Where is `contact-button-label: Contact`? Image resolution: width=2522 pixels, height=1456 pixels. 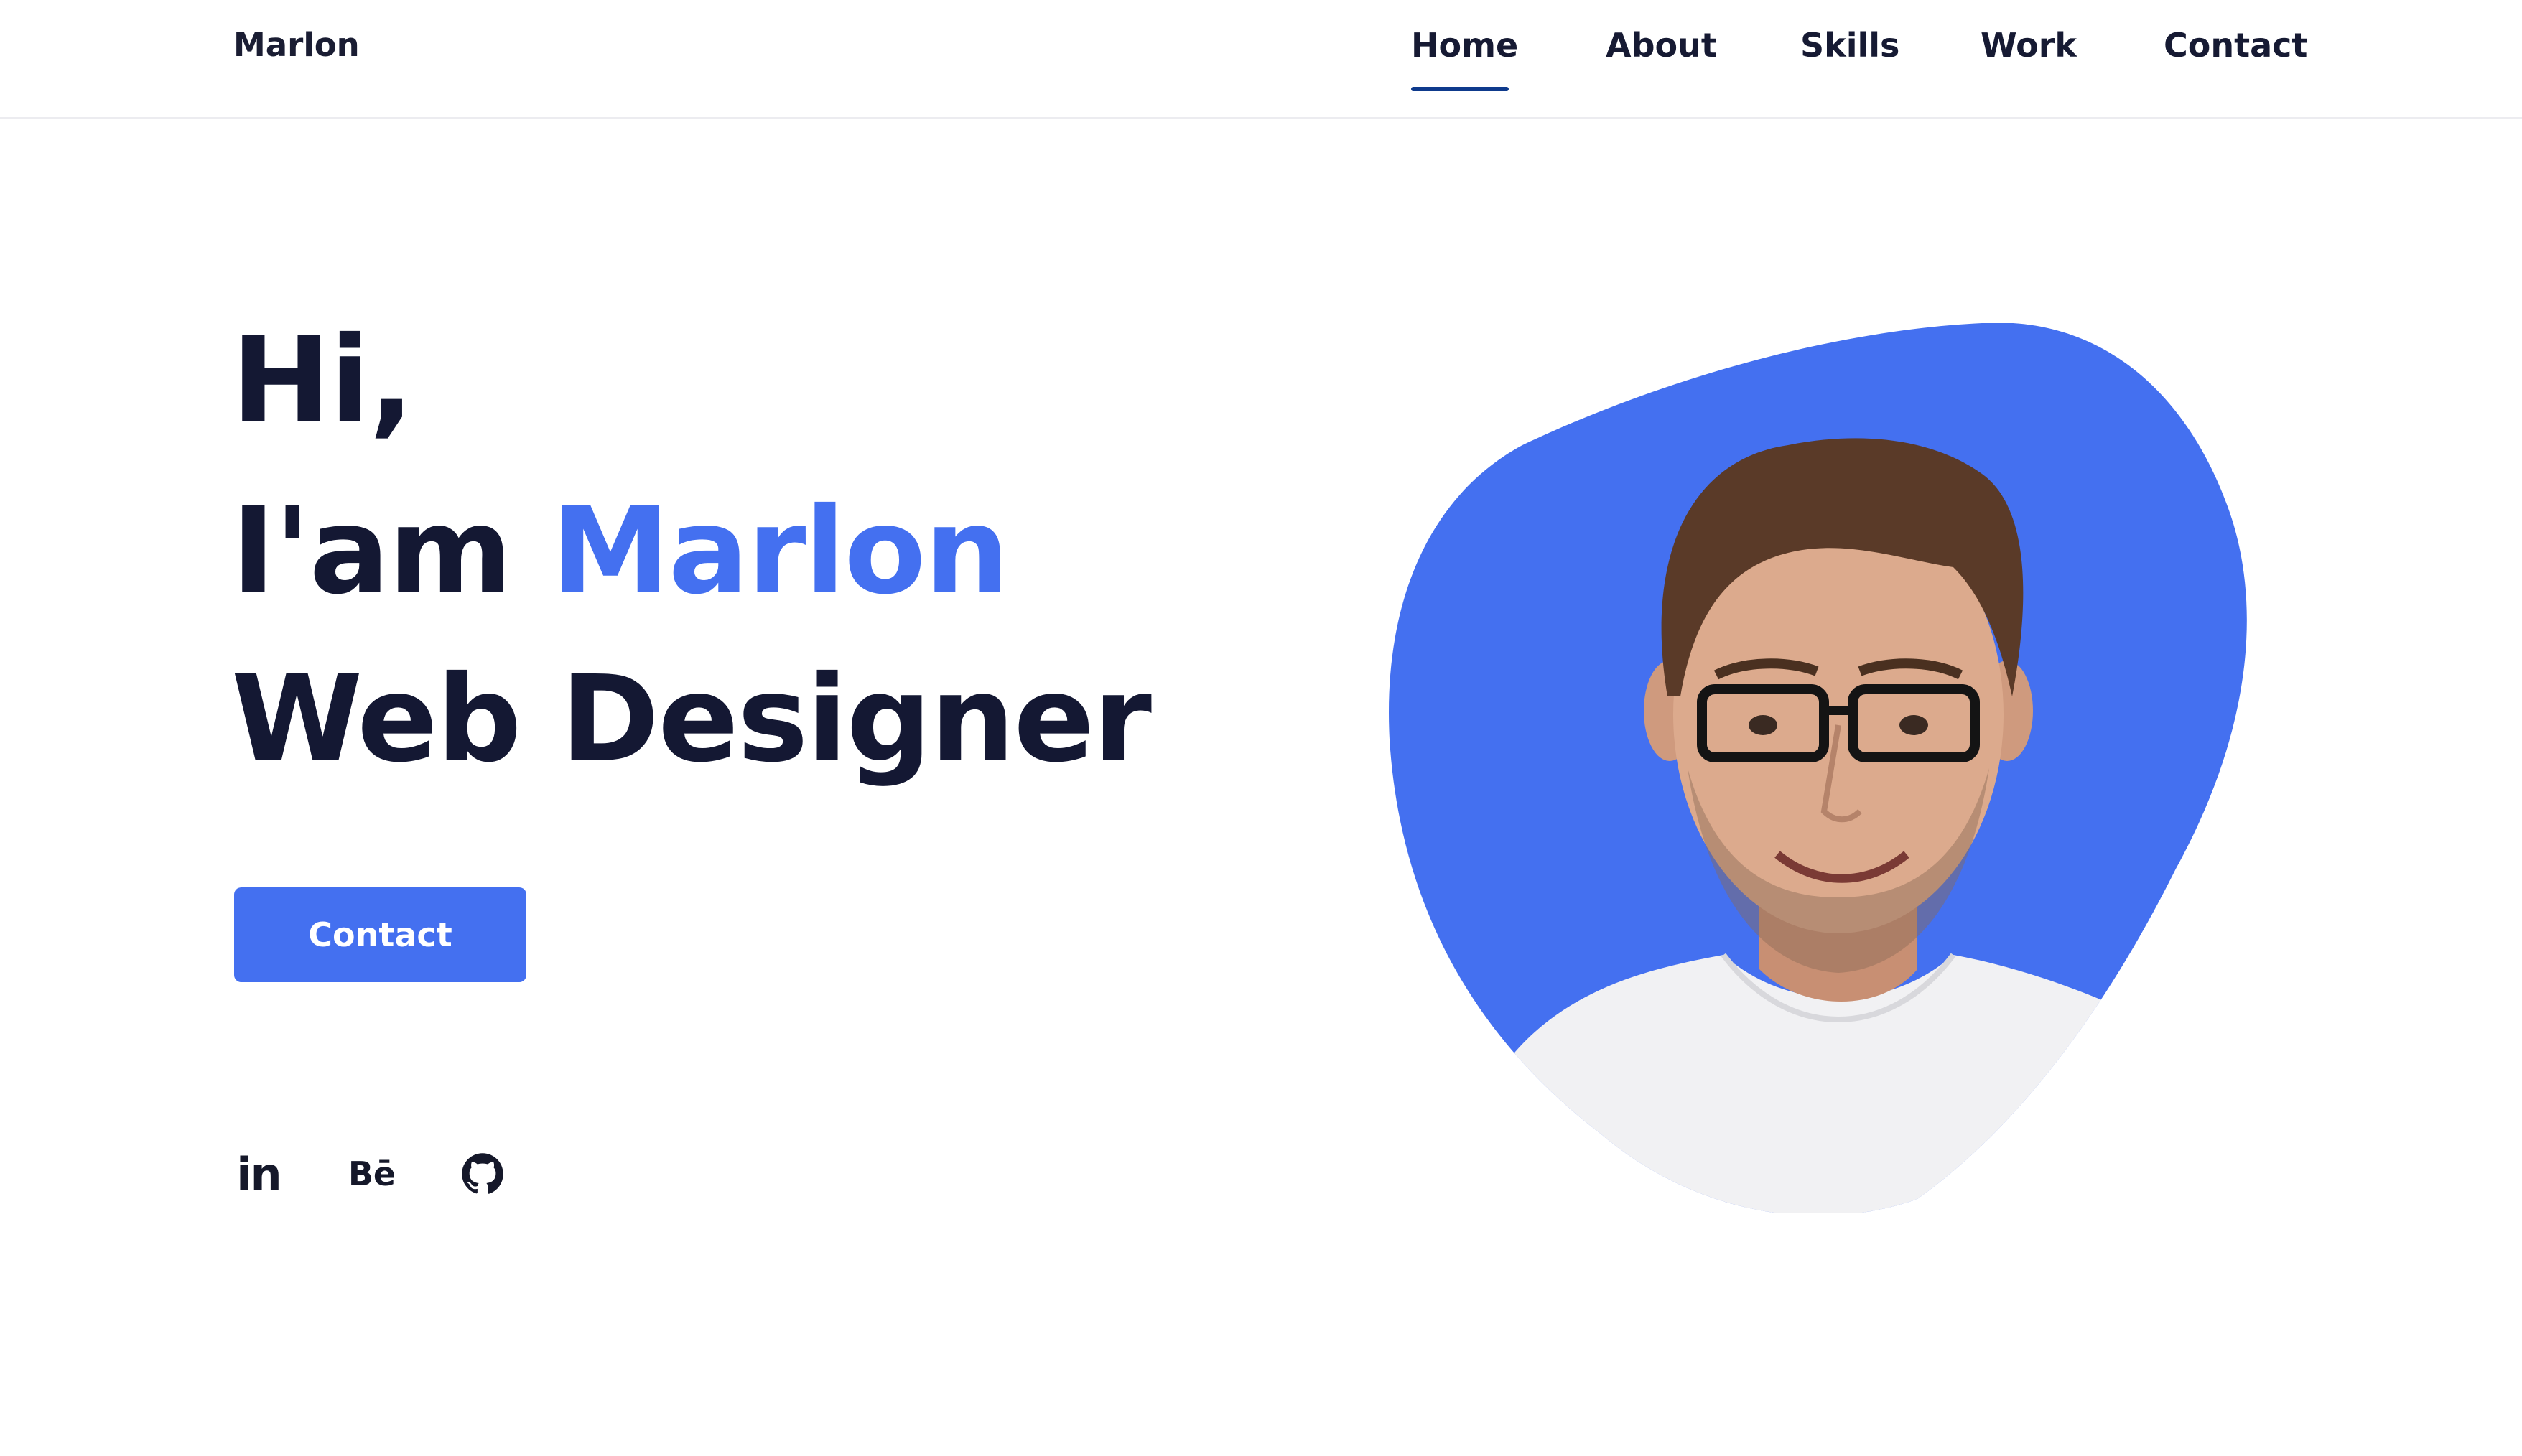 contact-button-label: Contact is located at coordinates (380, 934).